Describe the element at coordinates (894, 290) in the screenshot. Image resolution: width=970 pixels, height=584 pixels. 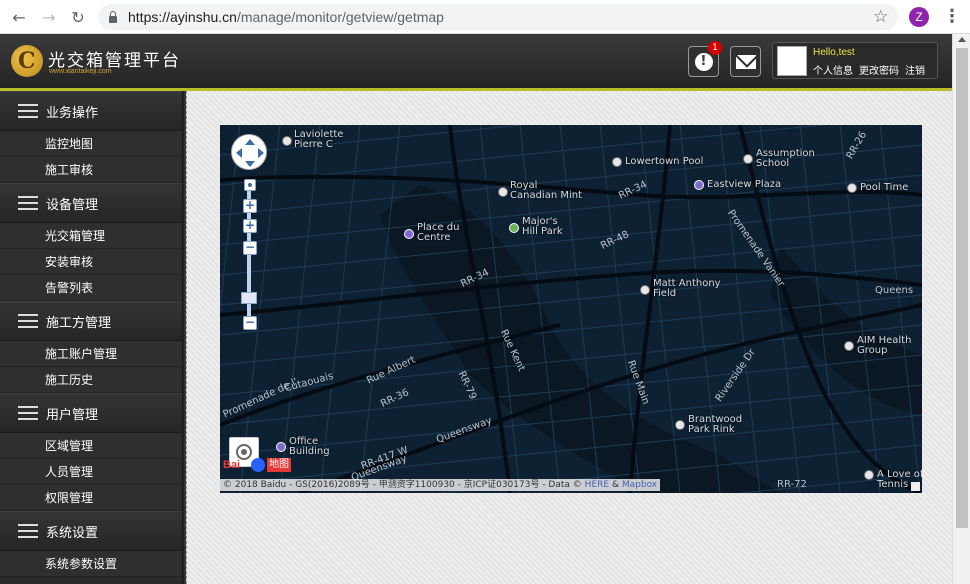
I see `map-road-label: Queens` at that location.